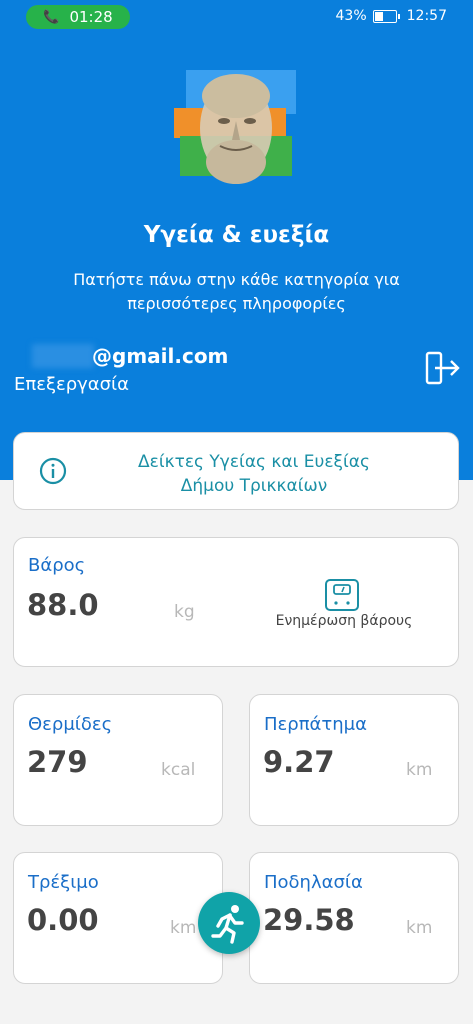  Describe the element at coordinates (254, 462) in the screenshot. I see `health-indicators-line1: Δείκτες Υγείας και Ευεξίας` at that location.